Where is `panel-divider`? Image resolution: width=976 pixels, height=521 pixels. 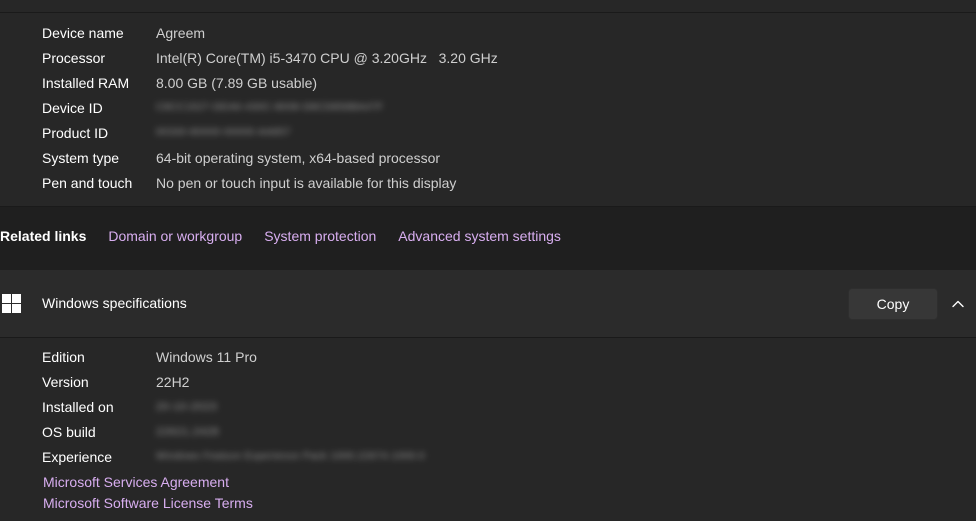 panel-divider is located at coordinates (488, 12).